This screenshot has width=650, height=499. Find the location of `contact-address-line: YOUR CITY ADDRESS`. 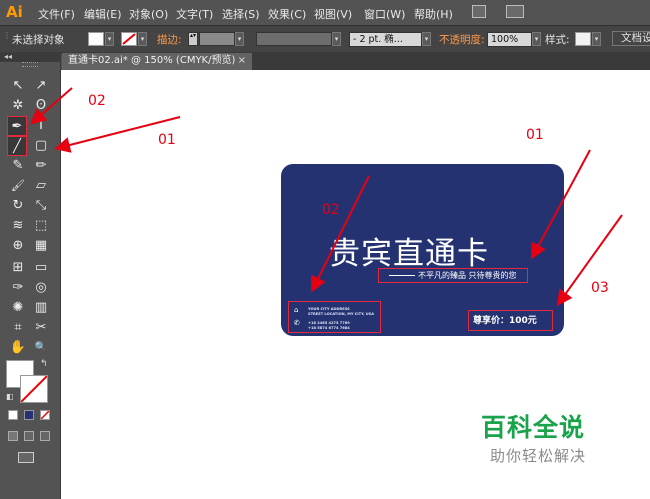

contact-address-line: YOUR CITY ADDRESS is located at coordinates (329, 309).